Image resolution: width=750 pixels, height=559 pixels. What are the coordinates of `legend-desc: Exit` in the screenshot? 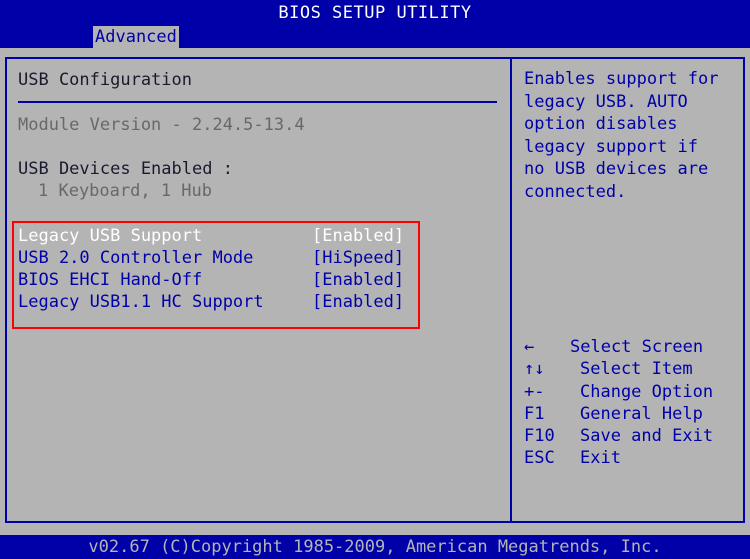 It's located at (600, 458).